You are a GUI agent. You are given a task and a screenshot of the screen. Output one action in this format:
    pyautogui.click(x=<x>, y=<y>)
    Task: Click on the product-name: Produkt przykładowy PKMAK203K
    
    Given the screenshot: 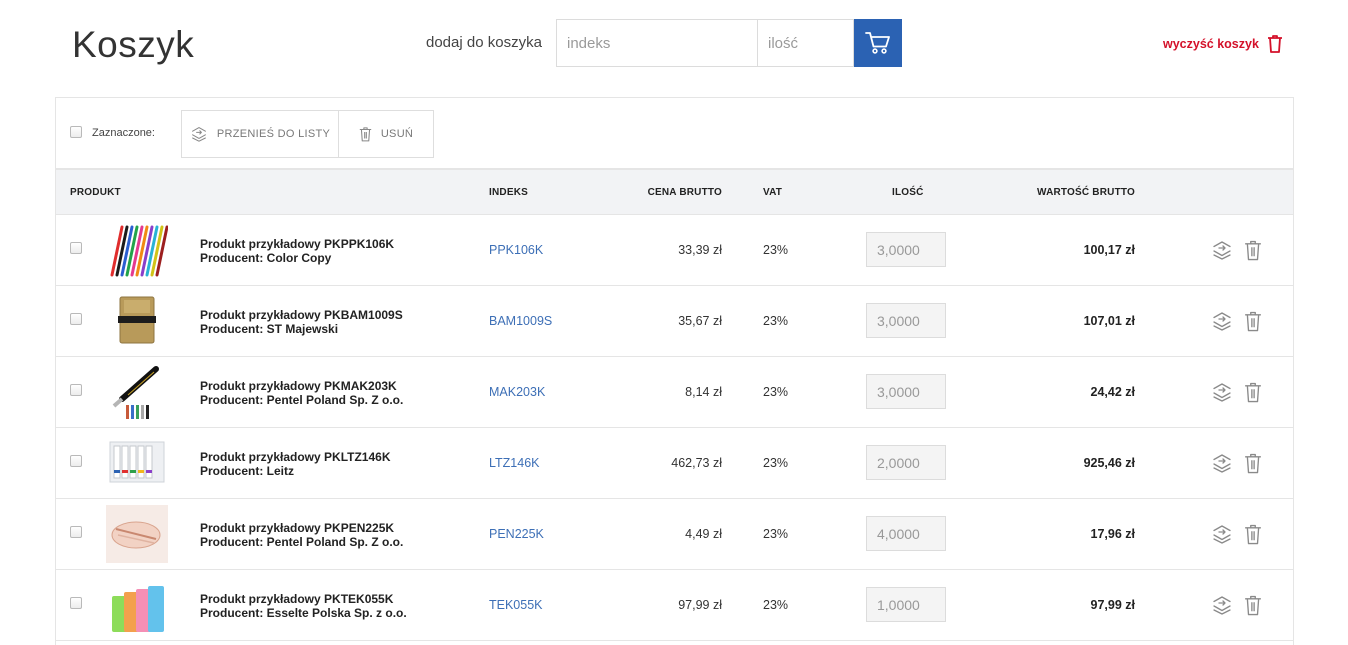 What is the action you would take?
    pyautogui.click(x=298, y=386)
    